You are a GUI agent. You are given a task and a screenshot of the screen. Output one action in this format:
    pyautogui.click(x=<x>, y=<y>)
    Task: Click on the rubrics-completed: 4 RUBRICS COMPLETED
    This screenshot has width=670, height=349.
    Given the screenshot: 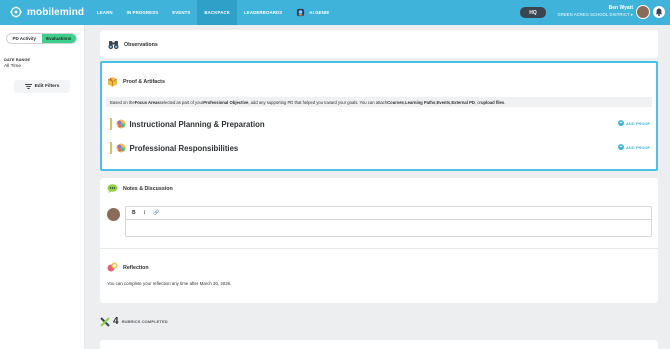 What is the action you would take?
    pyautogui.click(x=134, y=321)
    